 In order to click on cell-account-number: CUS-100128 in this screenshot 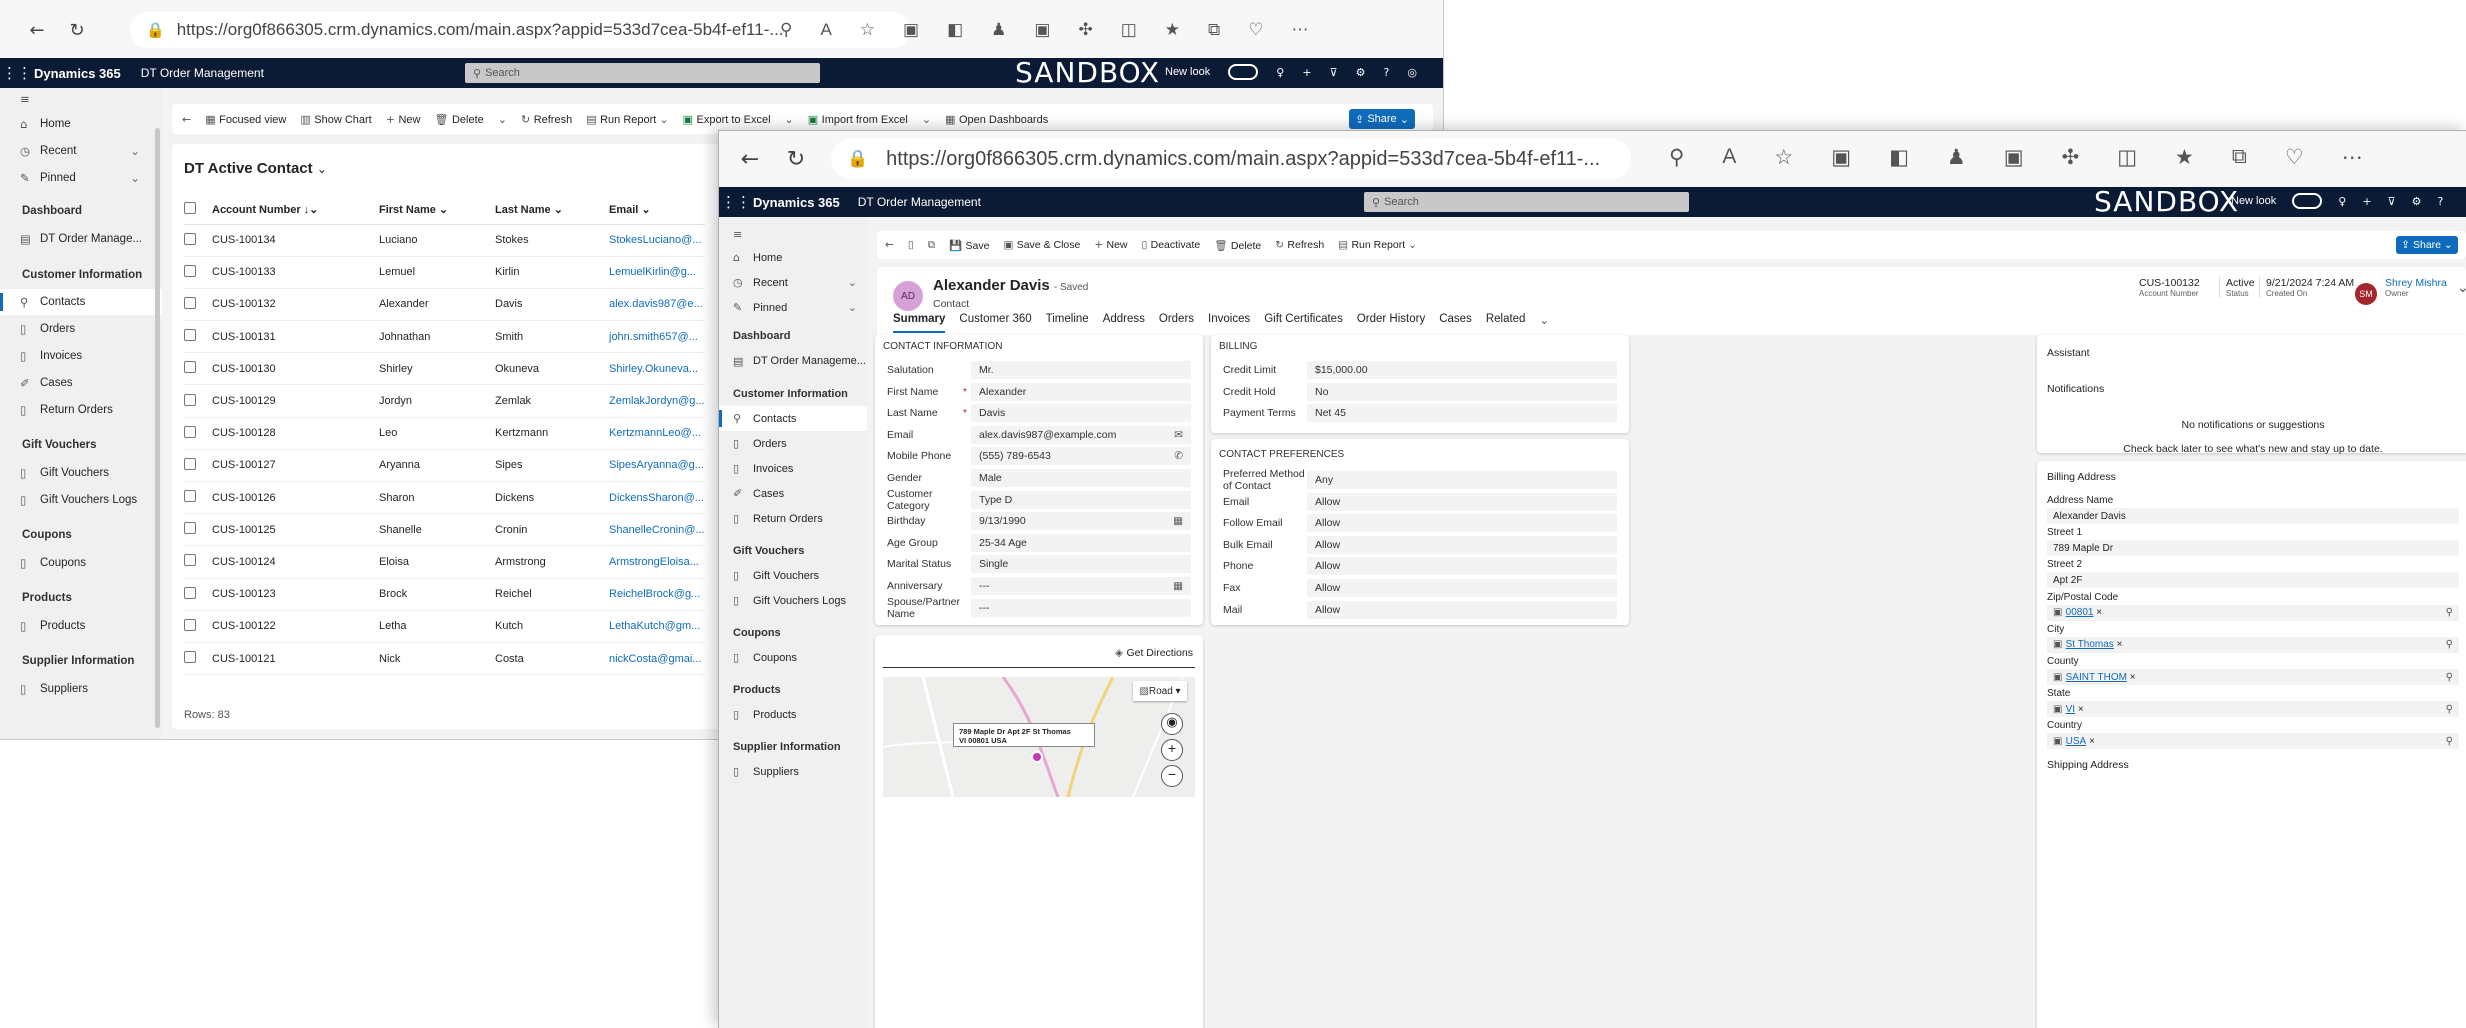, I will do `click(295, 433)`.